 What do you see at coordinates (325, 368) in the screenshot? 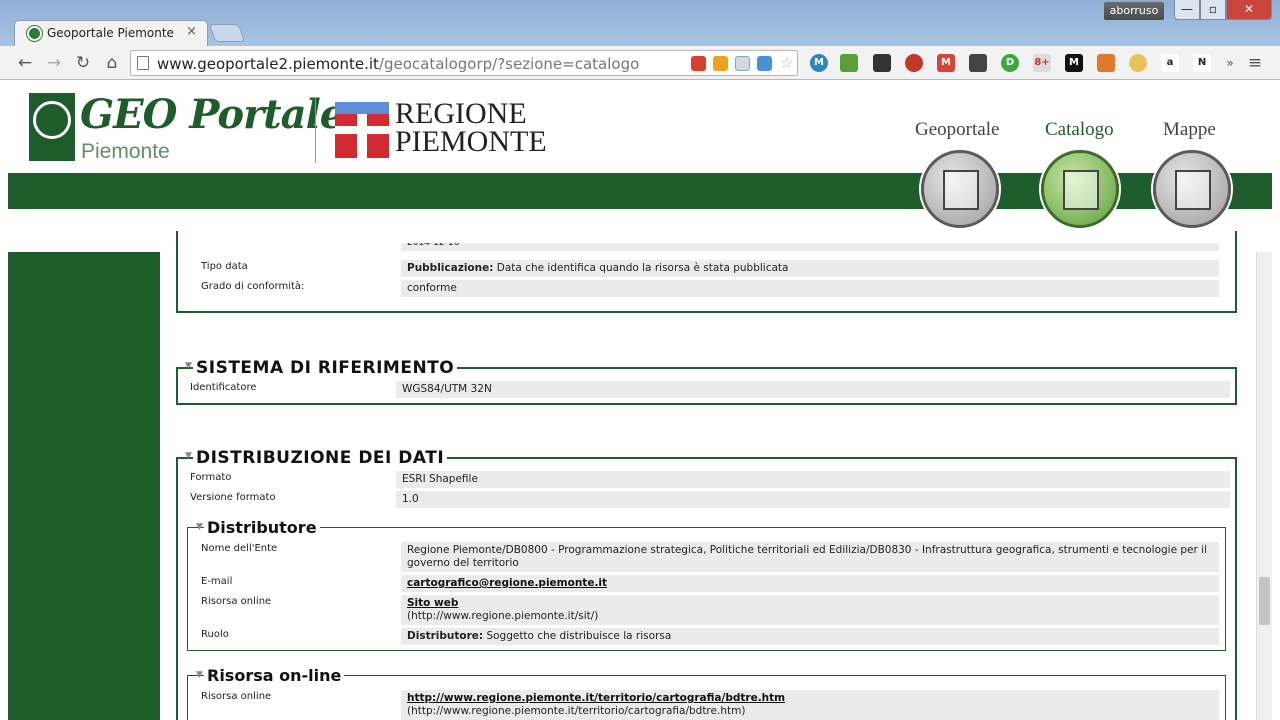
I see `section-title-sistema: SISTEMA DI RIFERIMENTO` at bounding box center [325, 368].